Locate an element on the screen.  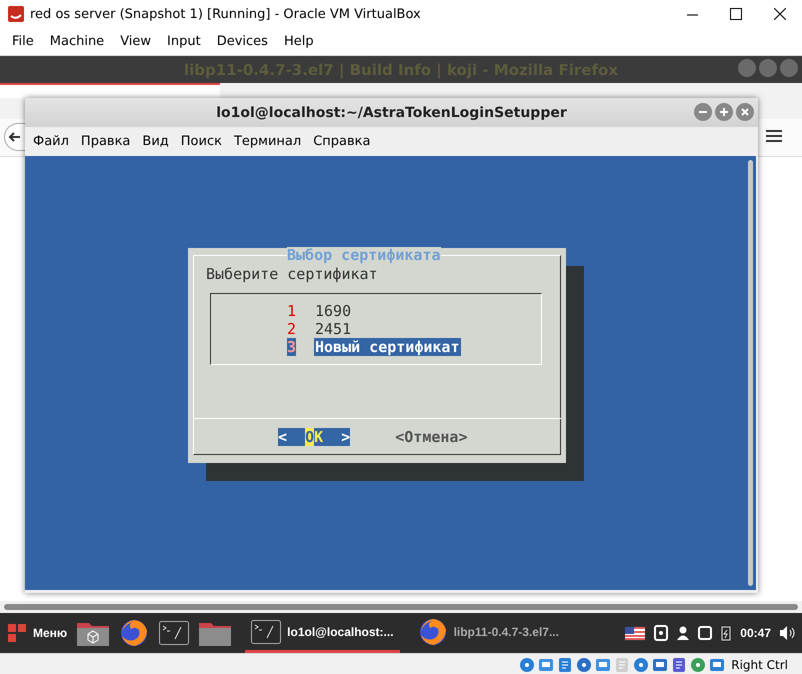
list-item: 2451 is located at coordinates (333, 329).